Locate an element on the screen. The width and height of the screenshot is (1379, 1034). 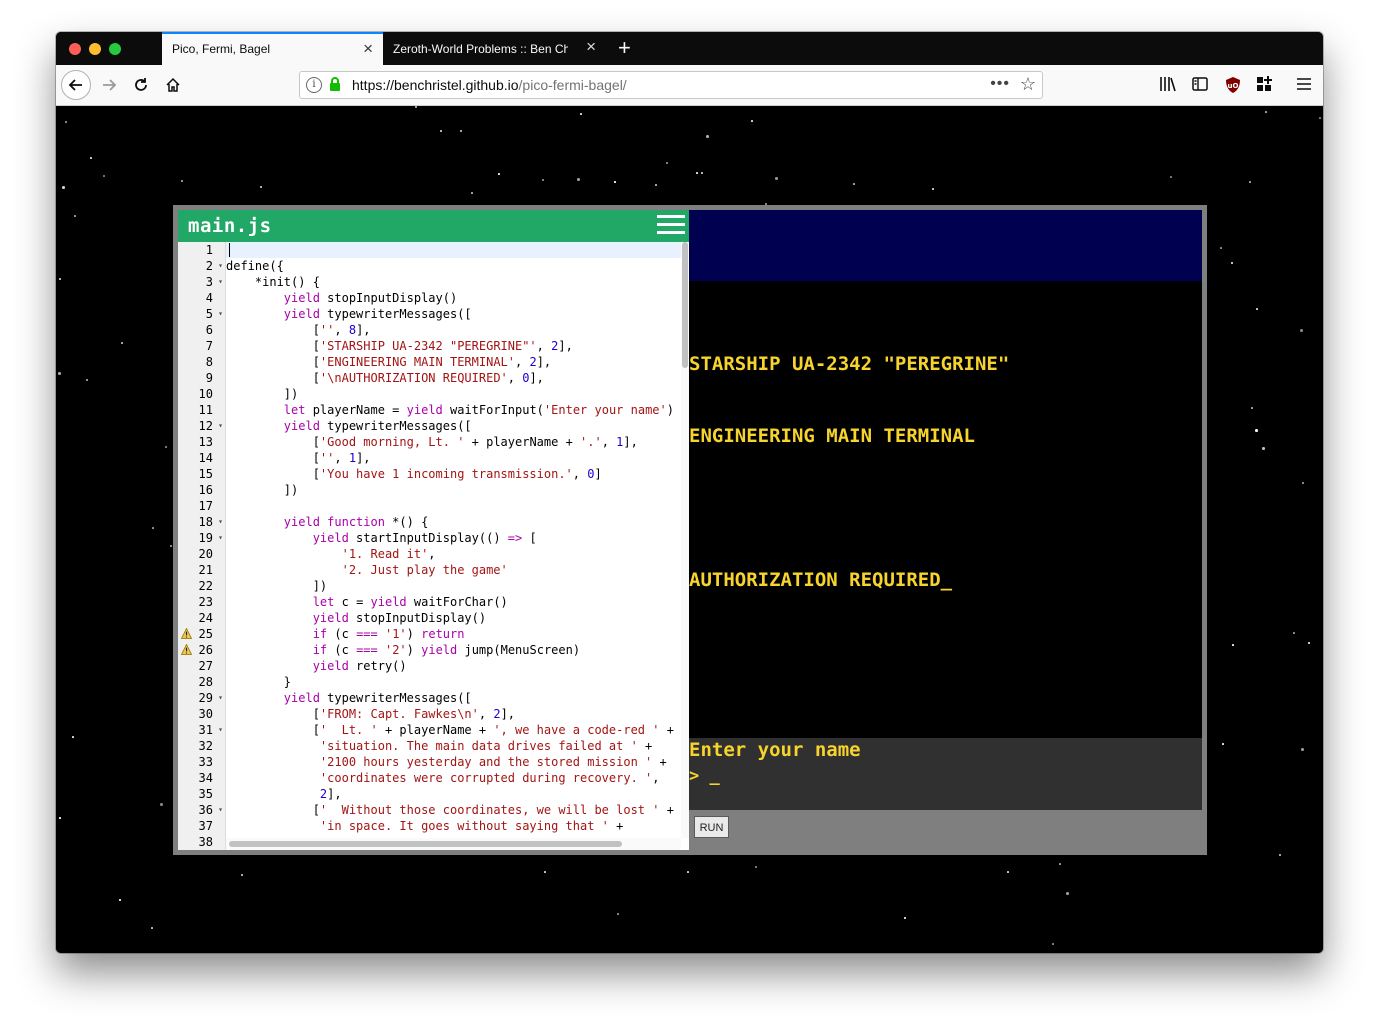
terminal-input-panel: Enter your name > _ is located at coordinates (945, 774).